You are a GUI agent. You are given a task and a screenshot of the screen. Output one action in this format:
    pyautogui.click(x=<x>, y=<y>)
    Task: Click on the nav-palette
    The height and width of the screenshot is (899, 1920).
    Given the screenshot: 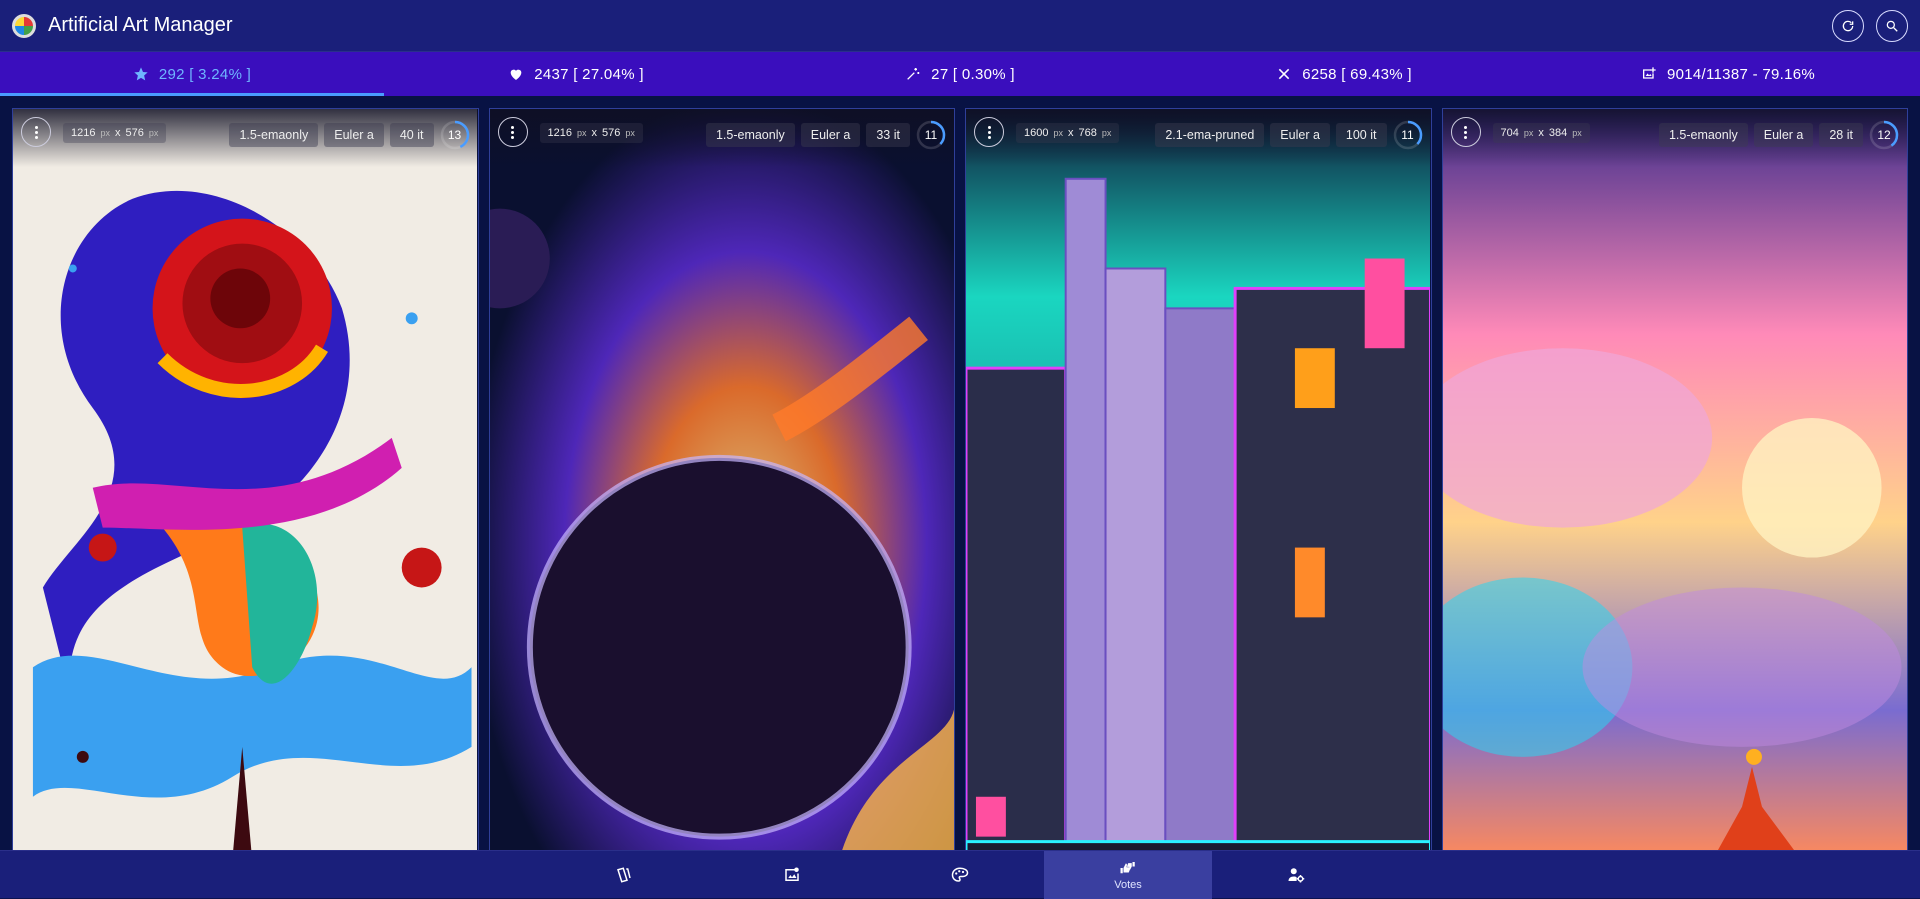 What is the action you would take?
    pyautogui.click(x=960, y=875)
    